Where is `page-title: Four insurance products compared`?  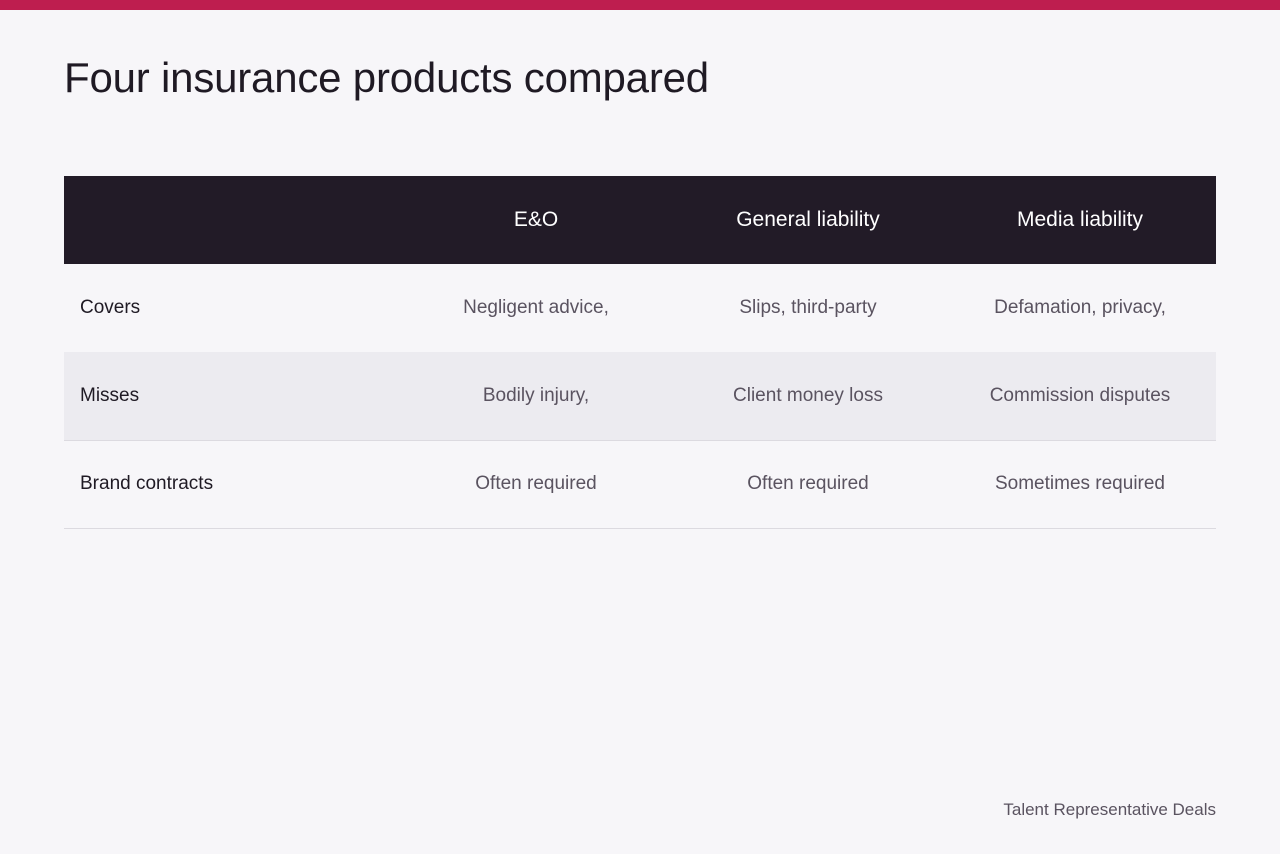
page-title: Four insurance products compared is located at coordinates (386, 77).